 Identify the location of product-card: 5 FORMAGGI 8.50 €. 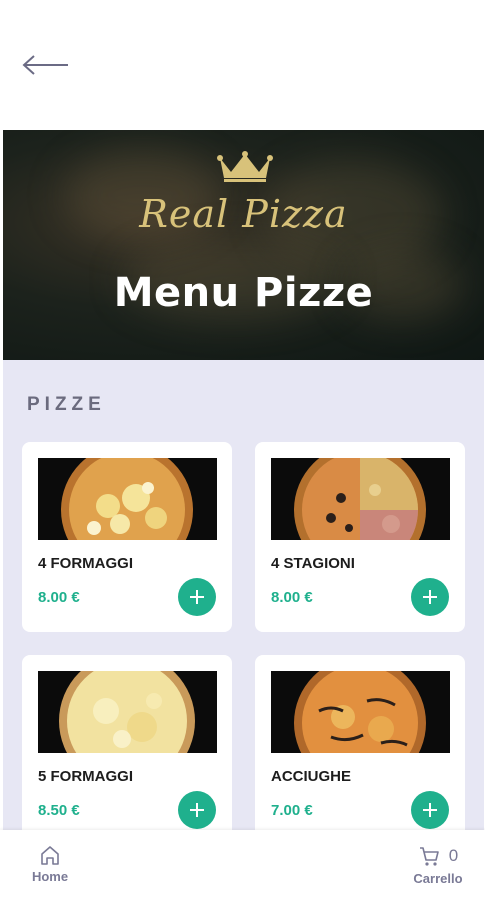
(127, 742).